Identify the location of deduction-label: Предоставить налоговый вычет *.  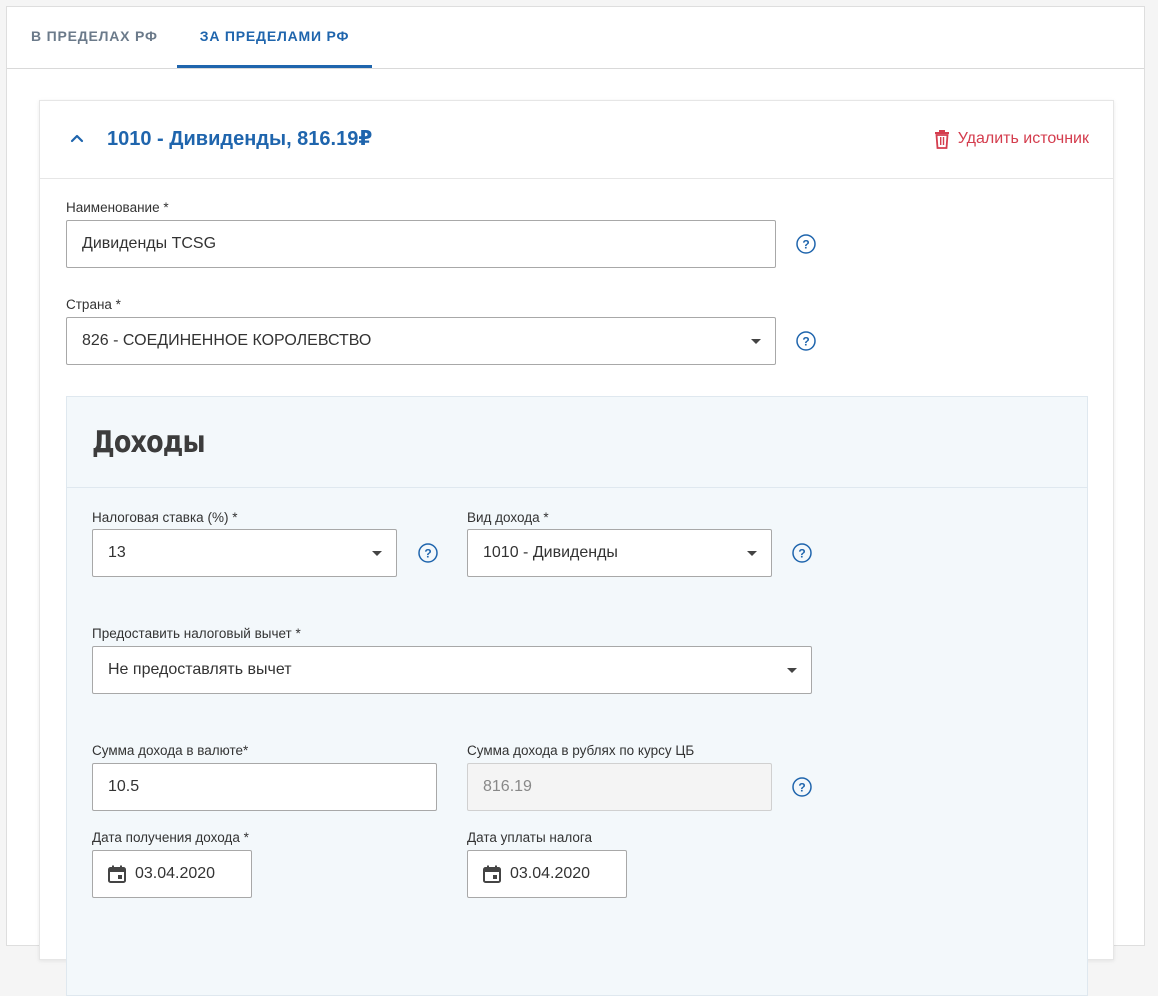
(196, 633).